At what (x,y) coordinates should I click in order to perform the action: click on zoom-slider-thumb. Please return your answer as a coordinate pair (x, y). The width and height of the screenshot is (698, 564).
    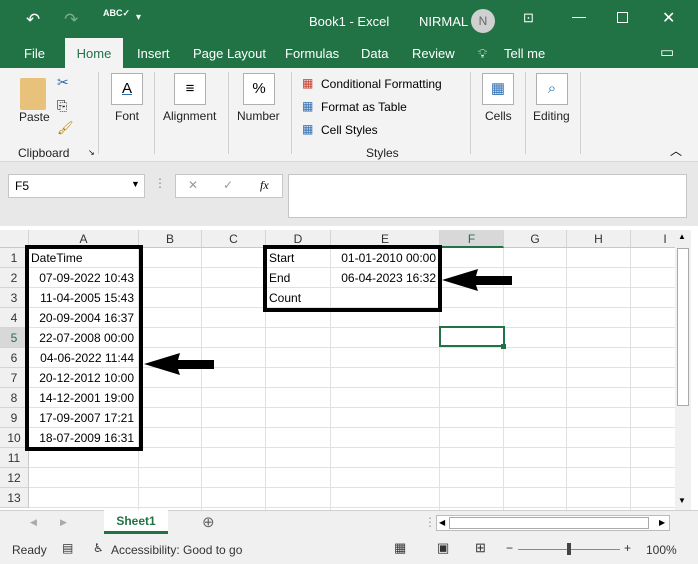
    Looking at the image, I should click on (569, 549).